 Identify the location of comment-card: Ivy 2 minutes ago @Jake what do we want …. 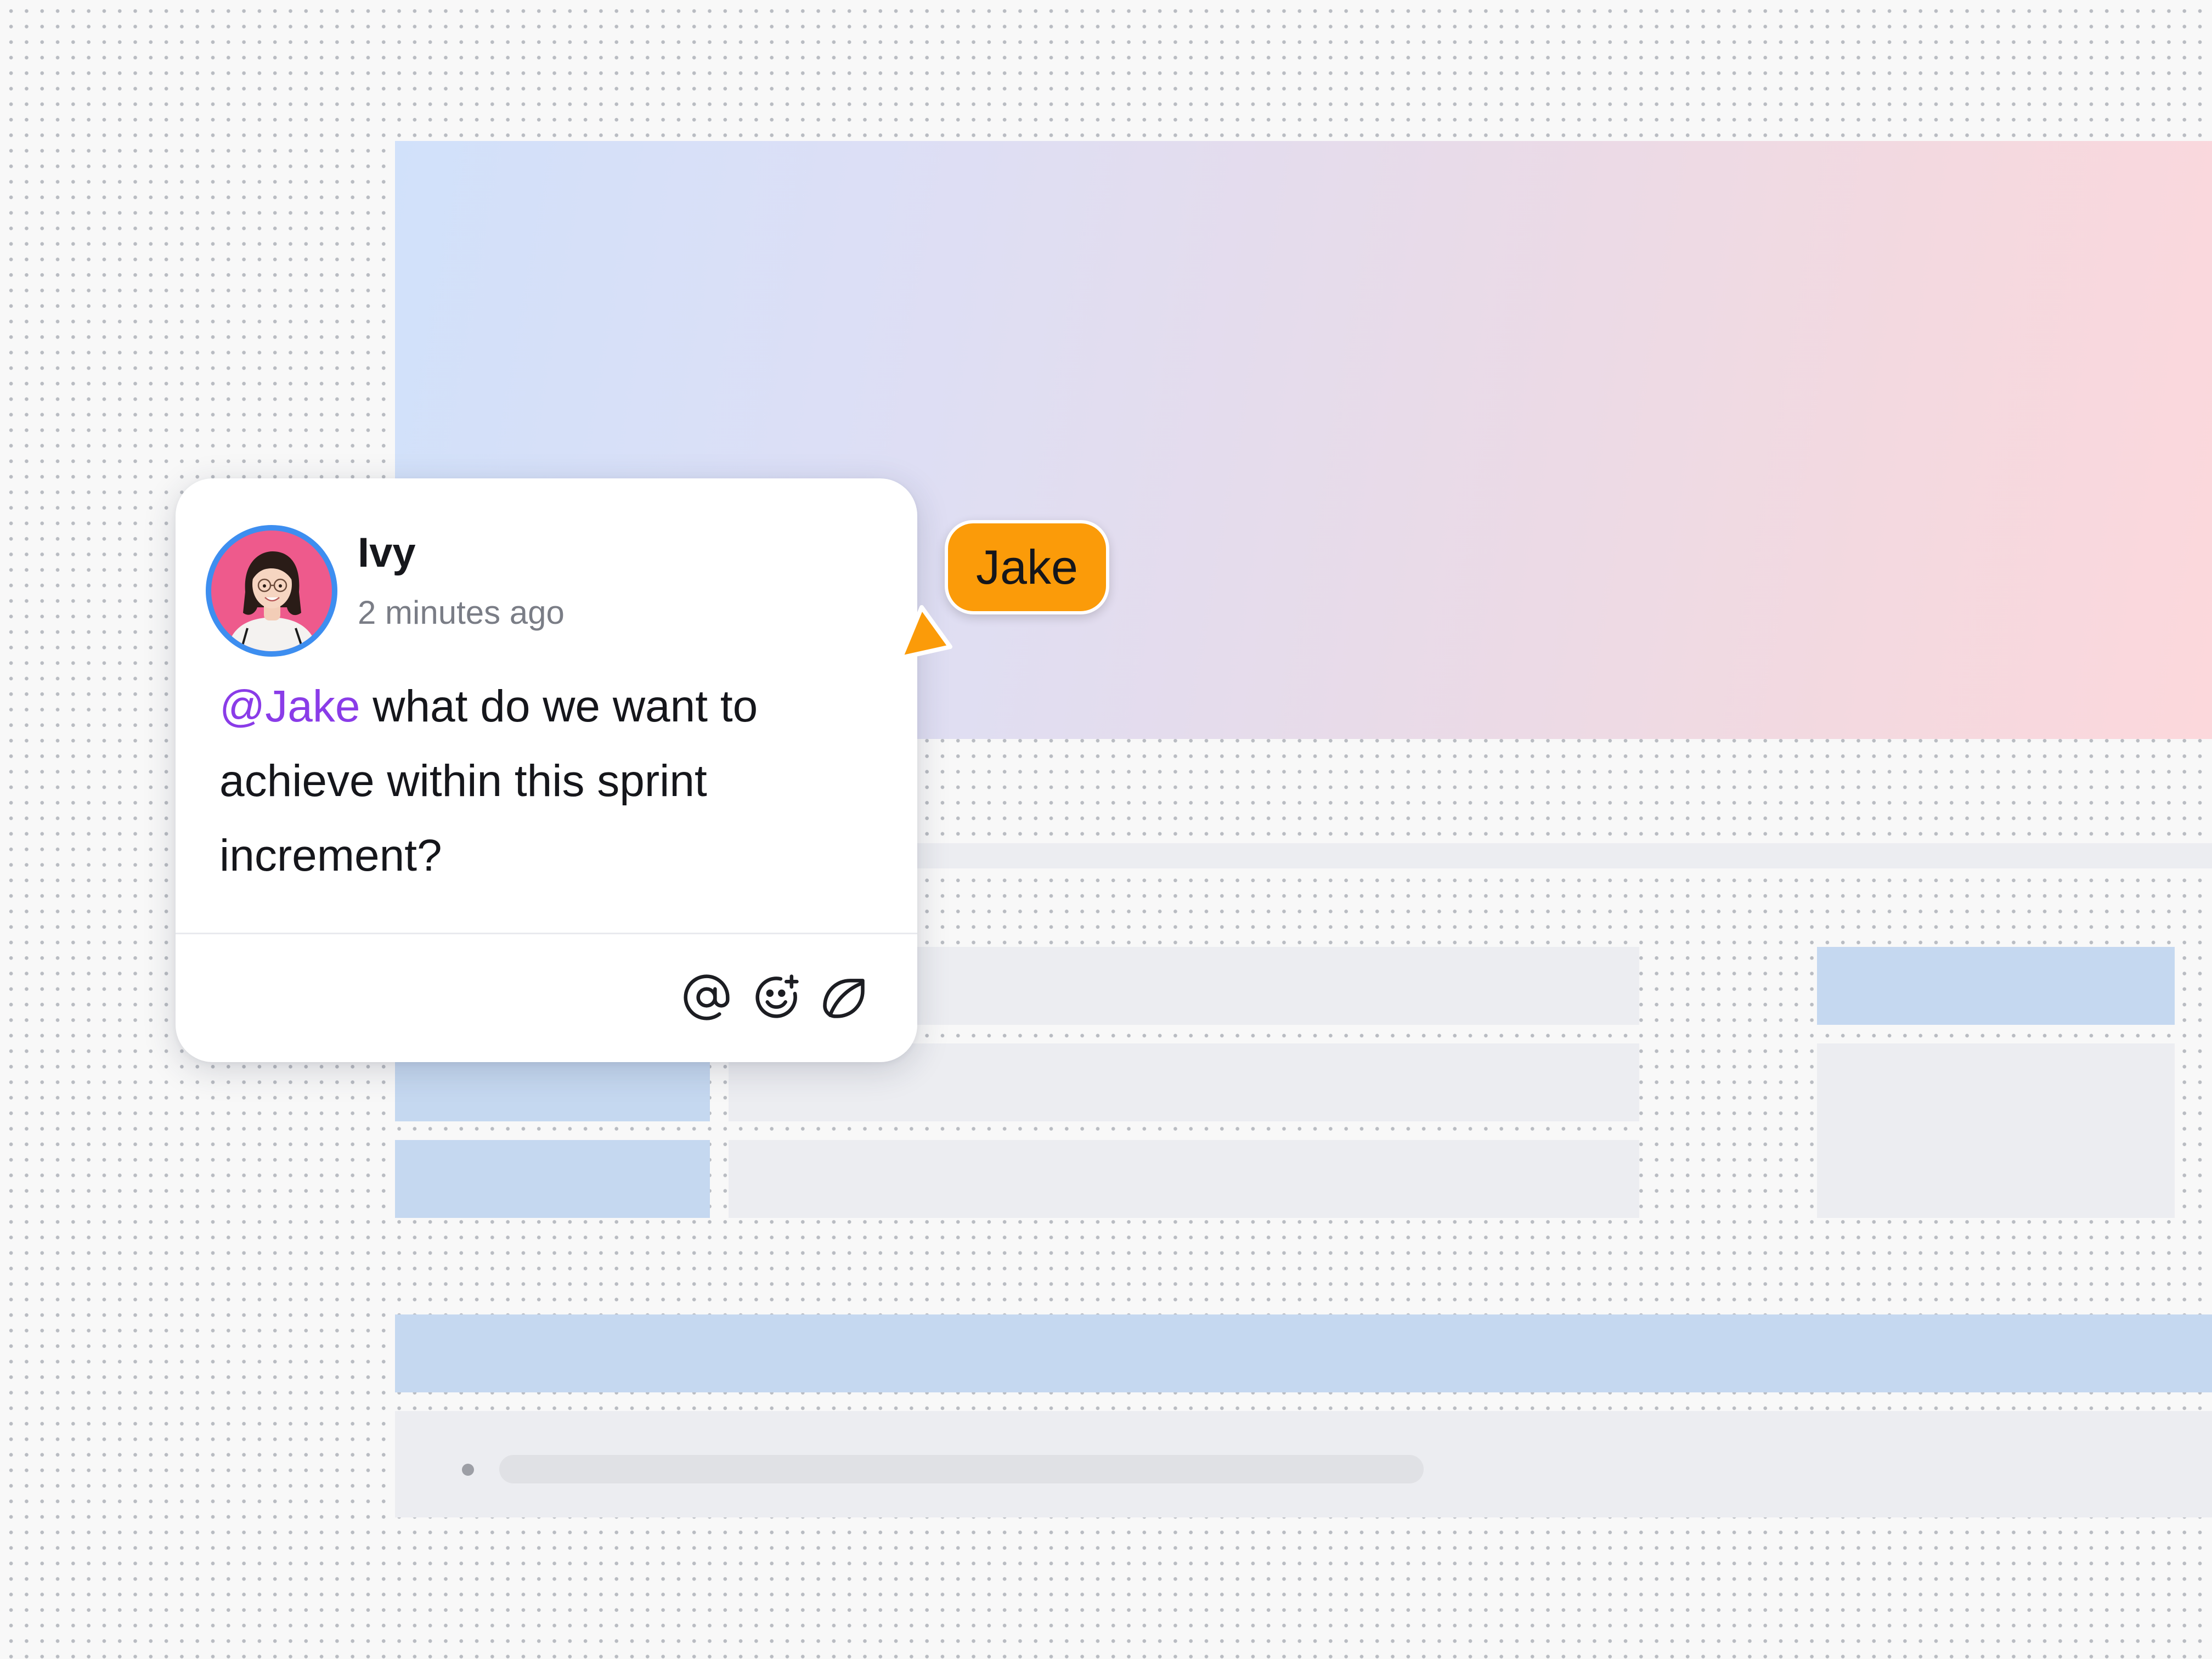
(546, 770).